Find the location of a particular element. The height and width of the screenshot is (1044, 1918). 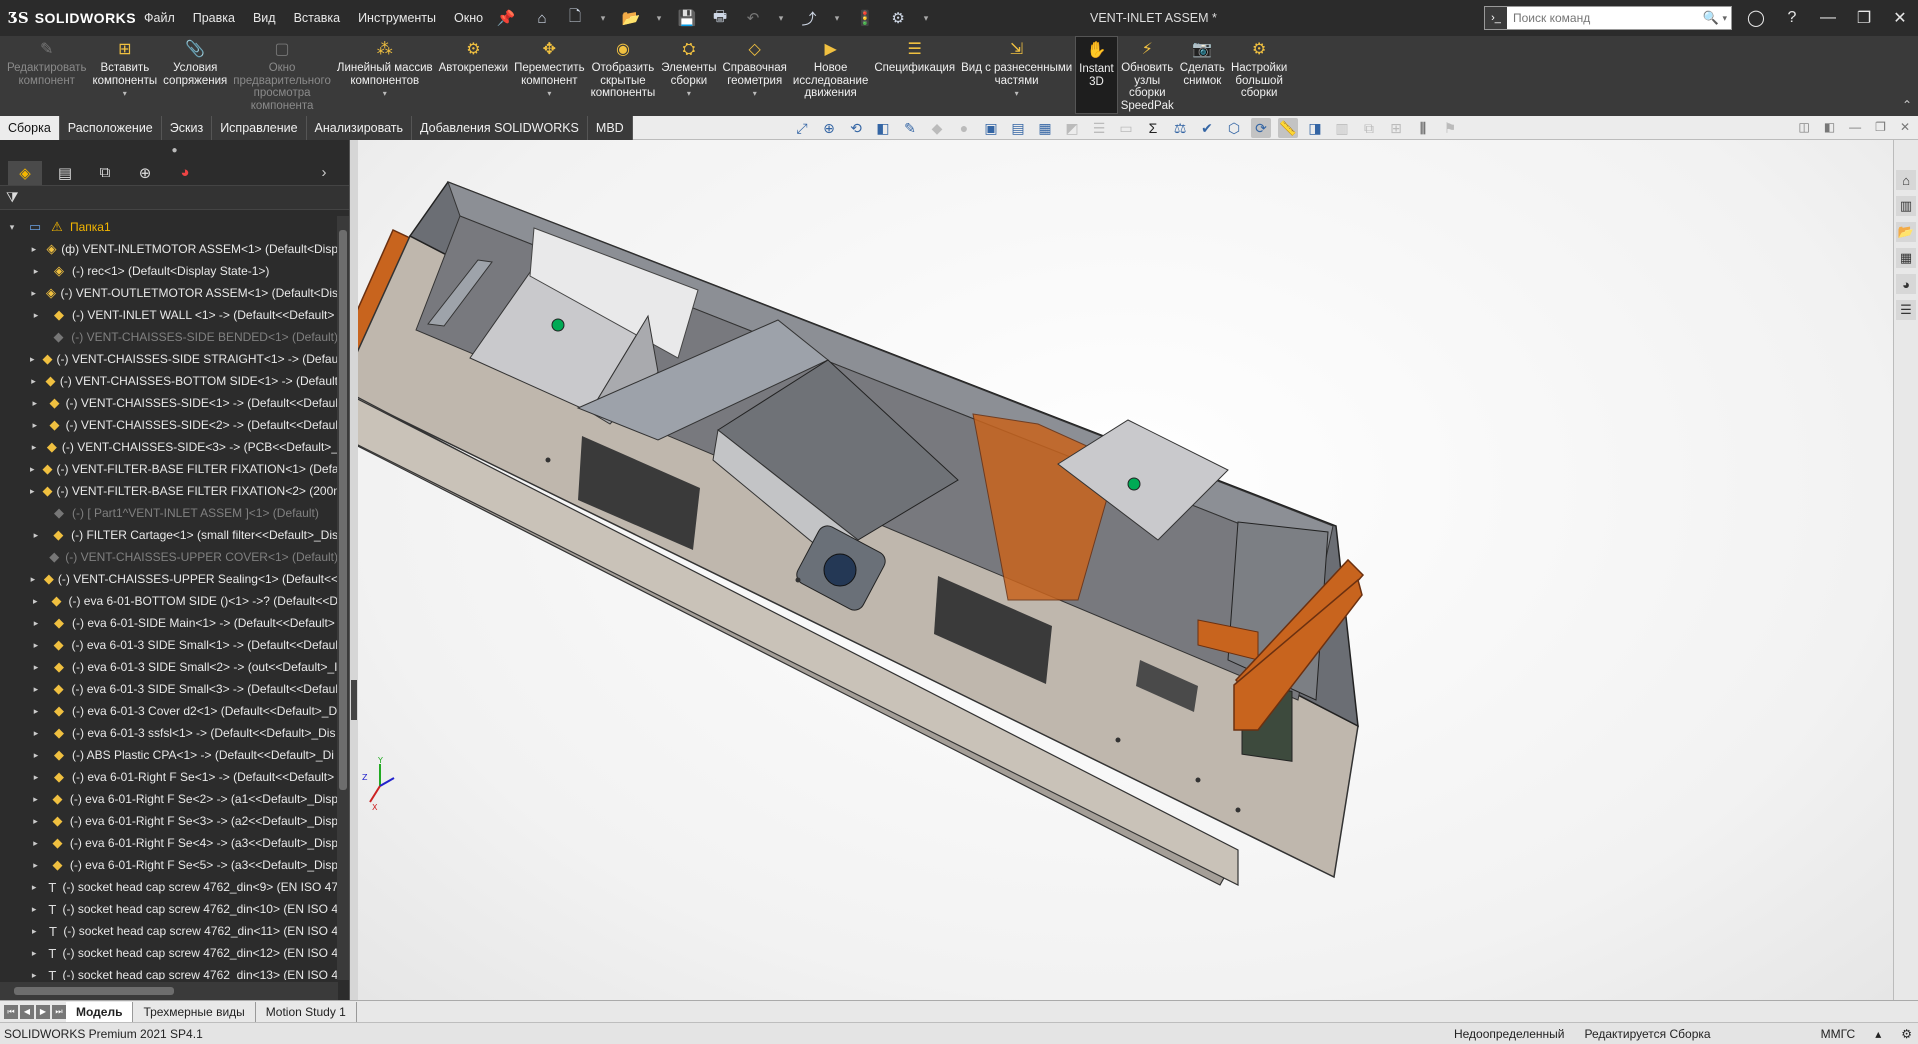

menu-item-3: Вставка is located at coordinates (317, 18).